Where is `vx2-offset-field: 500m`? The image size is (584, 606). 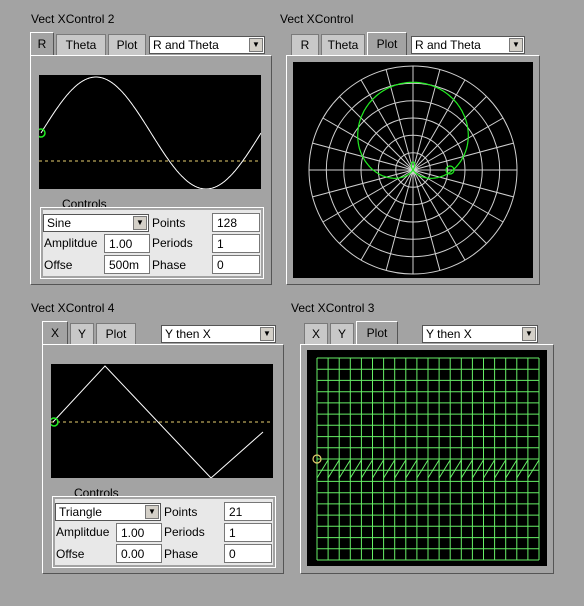
vx2-offset-field: 500m is located at coordinates (127, 264).